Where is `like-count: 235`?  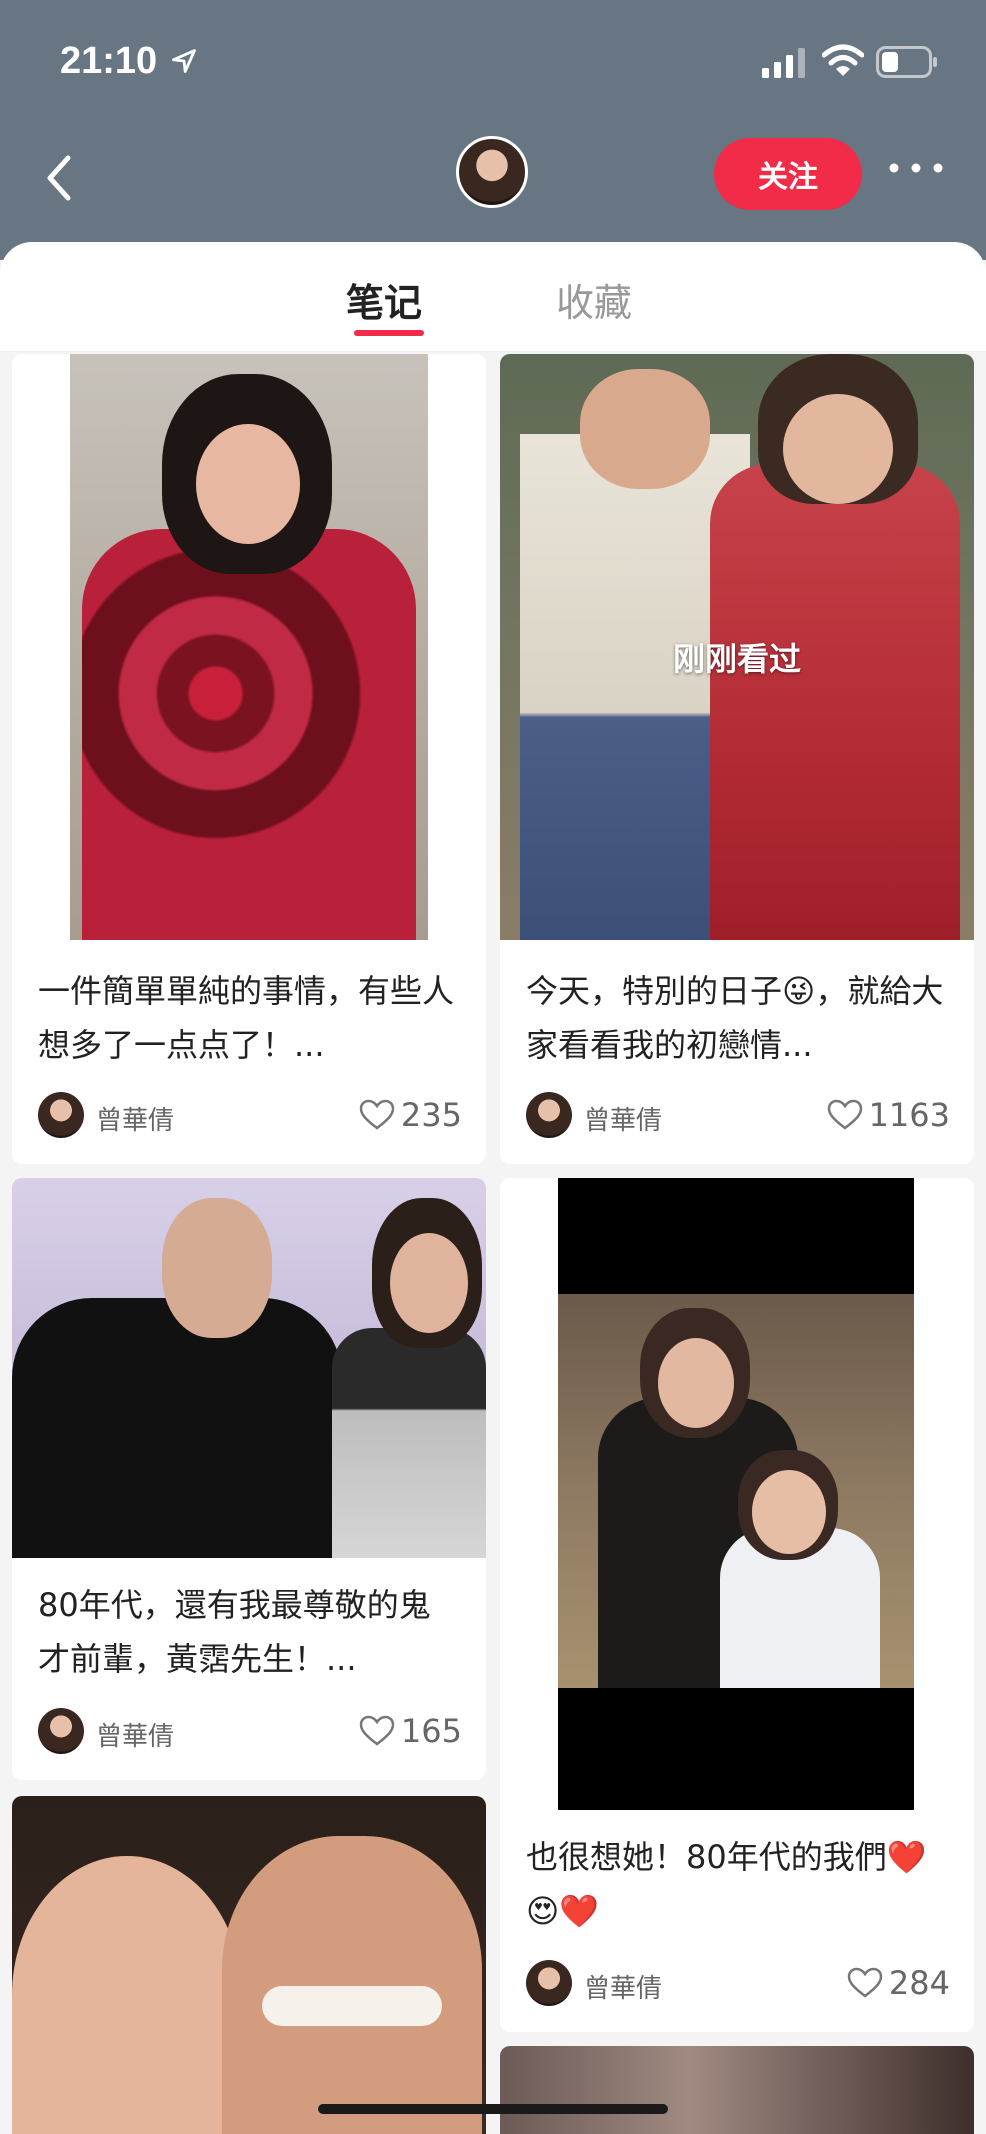 like-count: 235 is located at coordinates (410, 1115).